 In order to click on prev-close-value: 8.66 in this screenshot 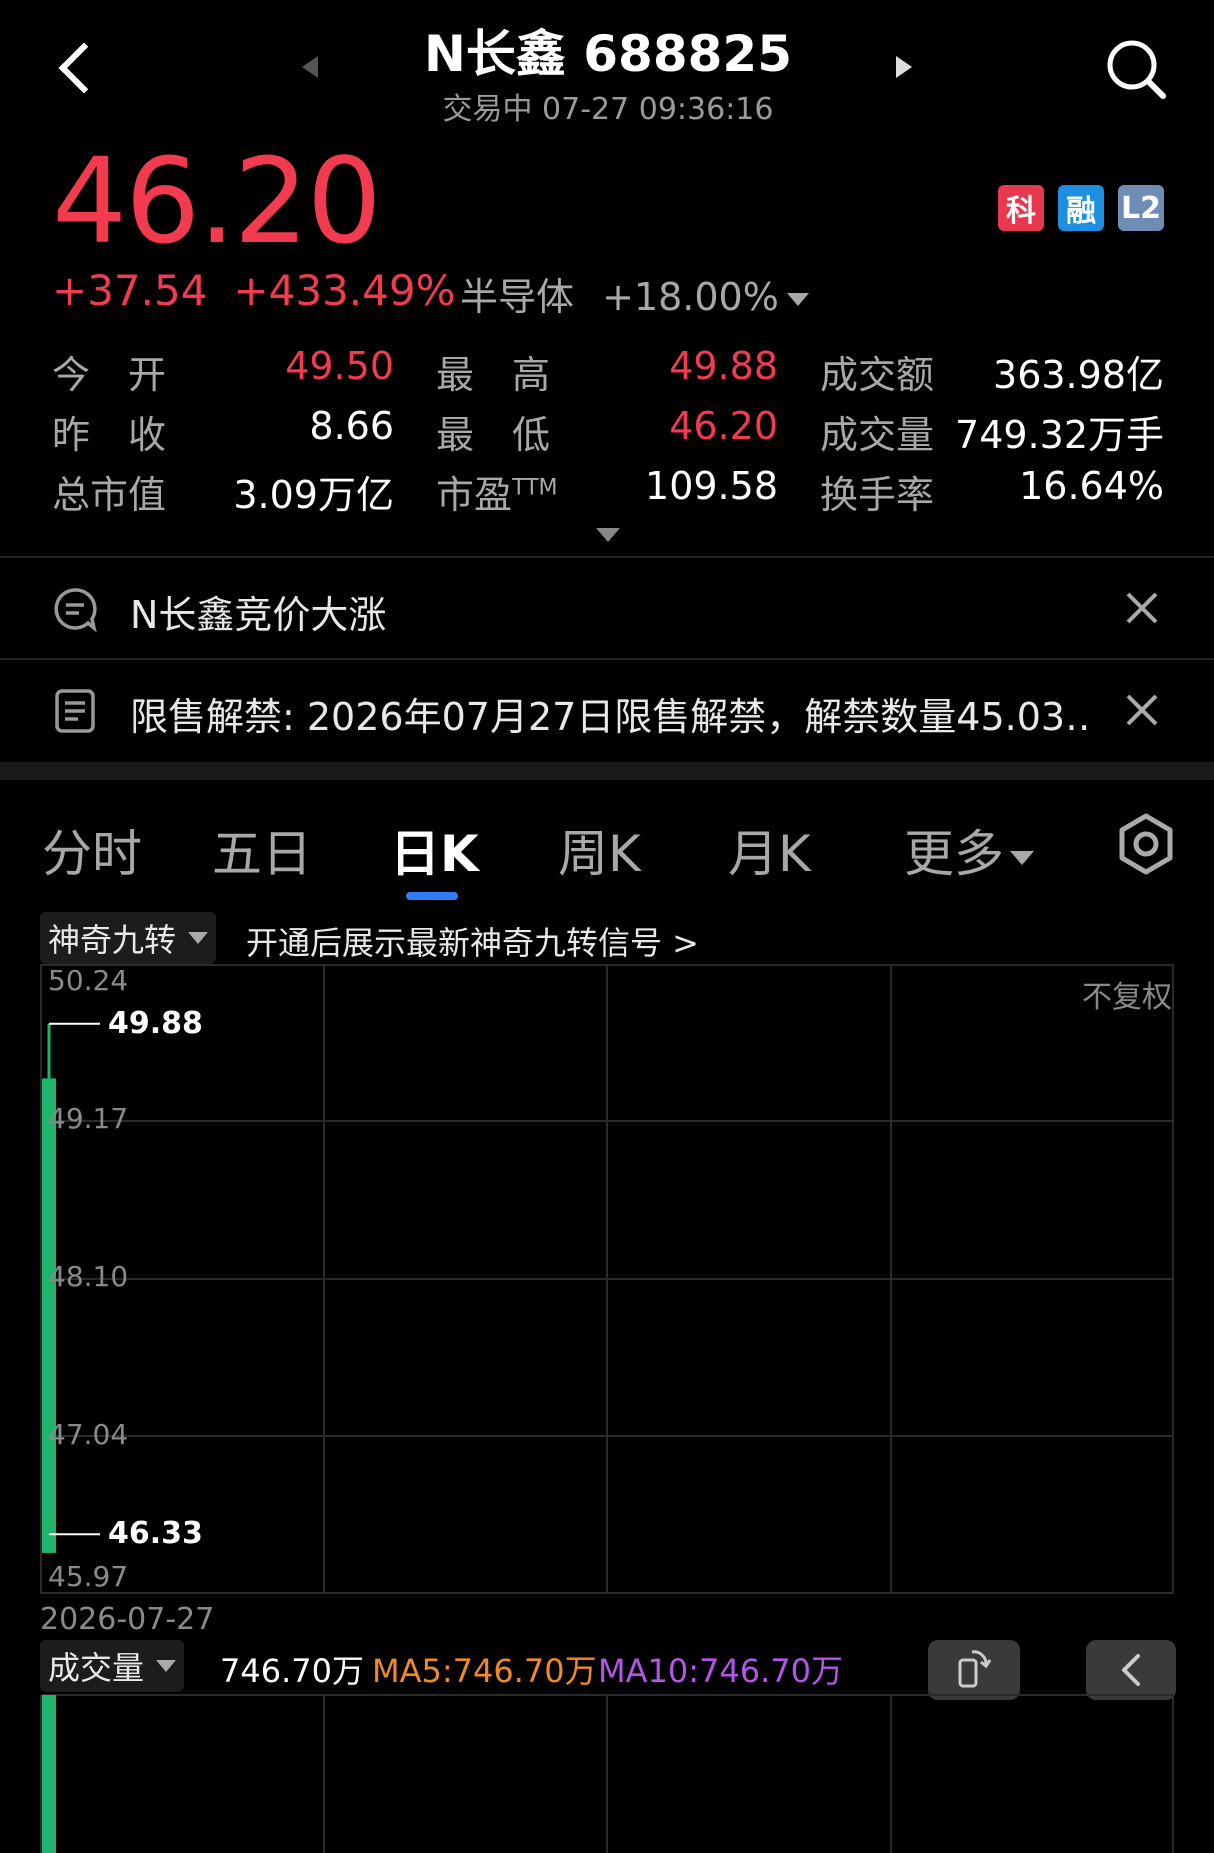, I will do `click(351, 426)`.